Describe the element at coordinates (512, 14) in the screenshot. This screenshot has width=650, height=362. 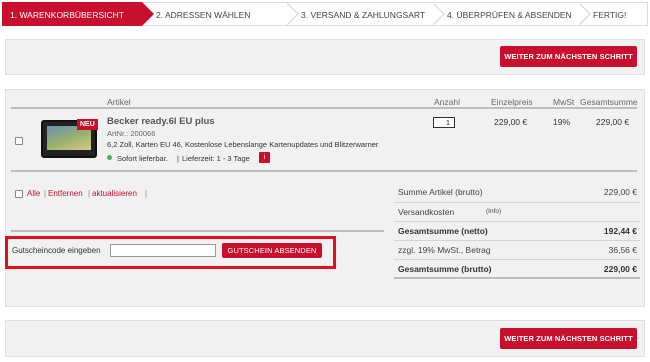
I see `step-review-submit: 4. ÜBERPRÜFEN & ABSENDEN` at that location.